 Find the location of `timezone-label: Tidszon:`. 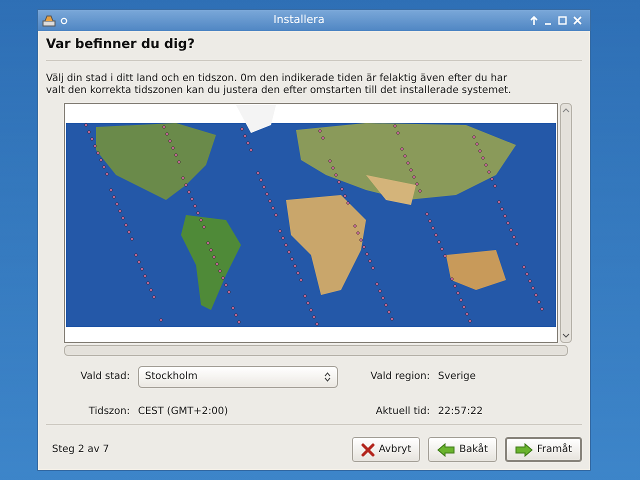

timezone-label: Tidszon: is located at coordinates (109, 411).